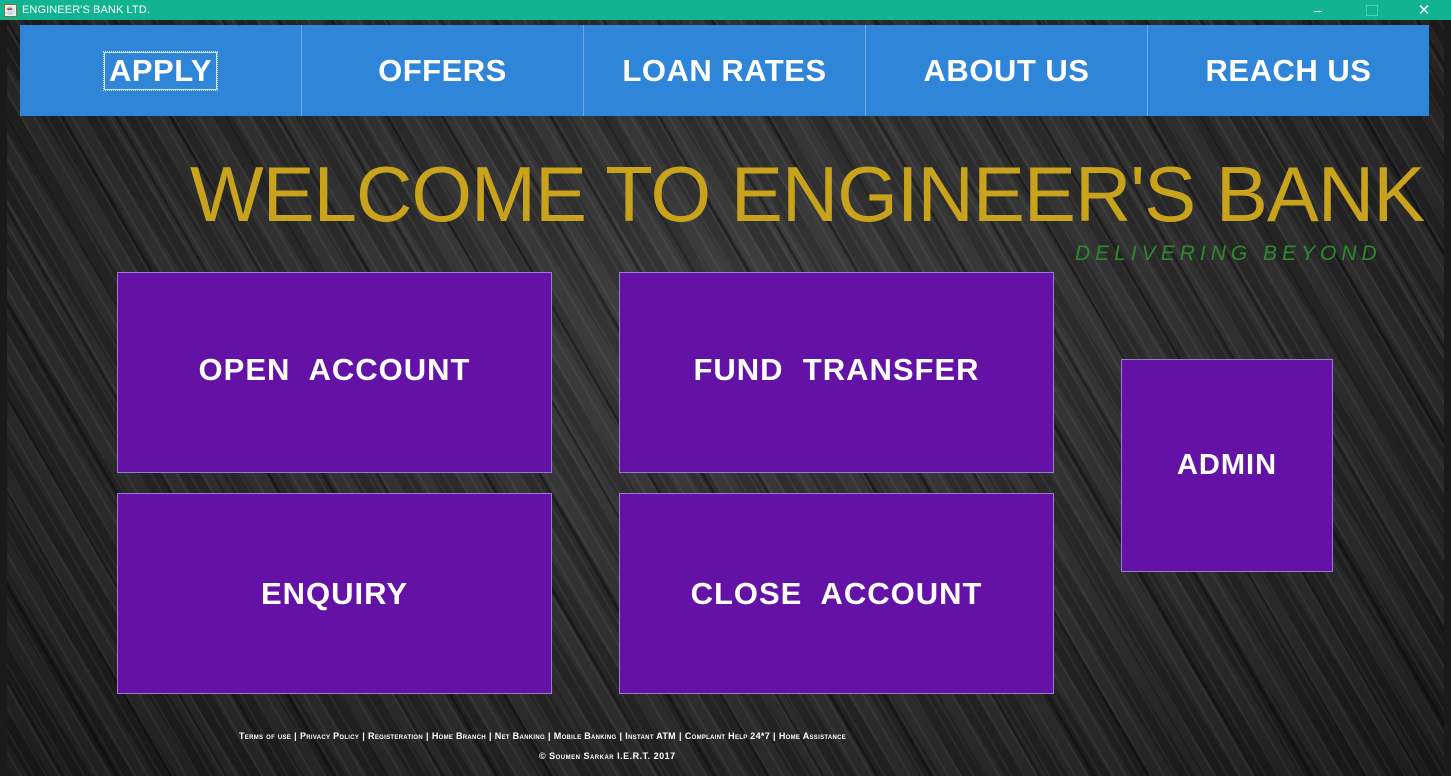 The width and height of the screenshot is (1451, 776). What do you see at coordinates (1424, 10) in the screenshot?
I see `close-button: ✕` at bounding box center [1424, 10].